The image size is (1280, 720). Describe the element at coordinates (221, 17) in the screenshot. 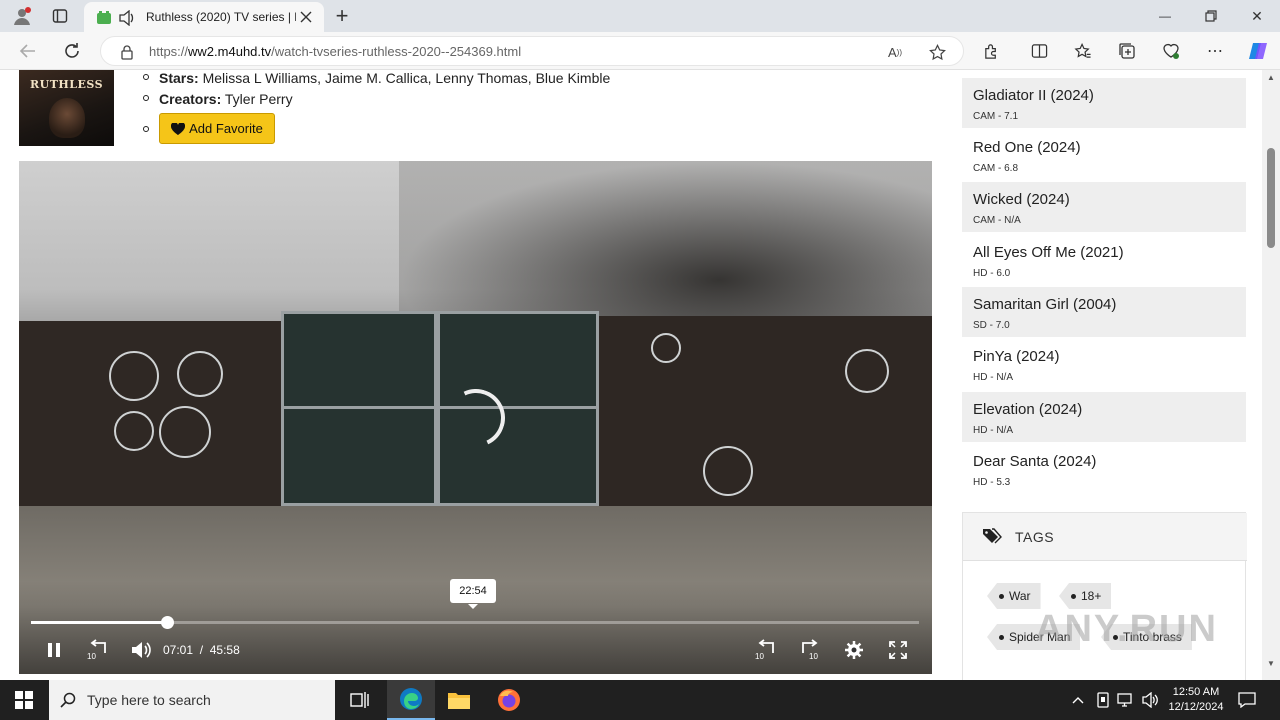

I see `tab-title: Ruthless (2020) TV series | M` at that location.